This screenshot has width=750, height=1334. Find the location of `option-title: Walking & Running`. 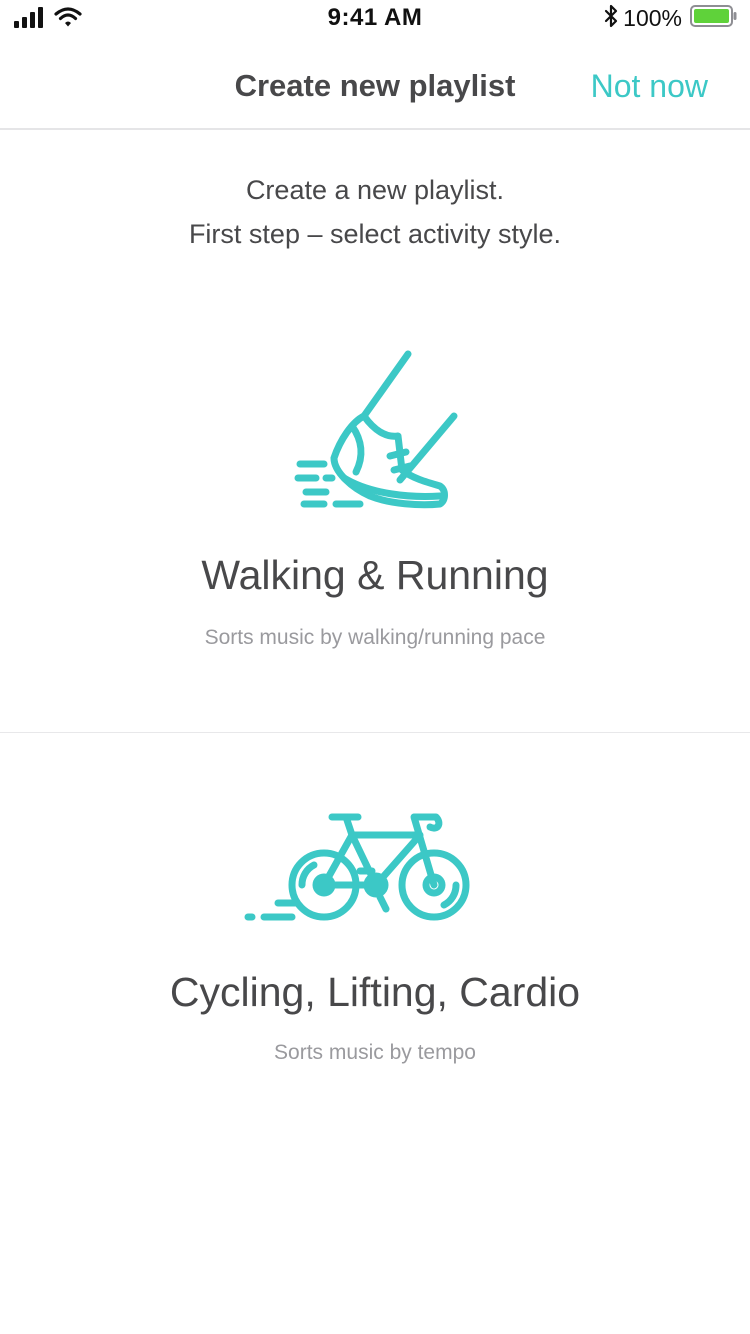

option-title: Walking & Running is located at coordinates (375, 575).